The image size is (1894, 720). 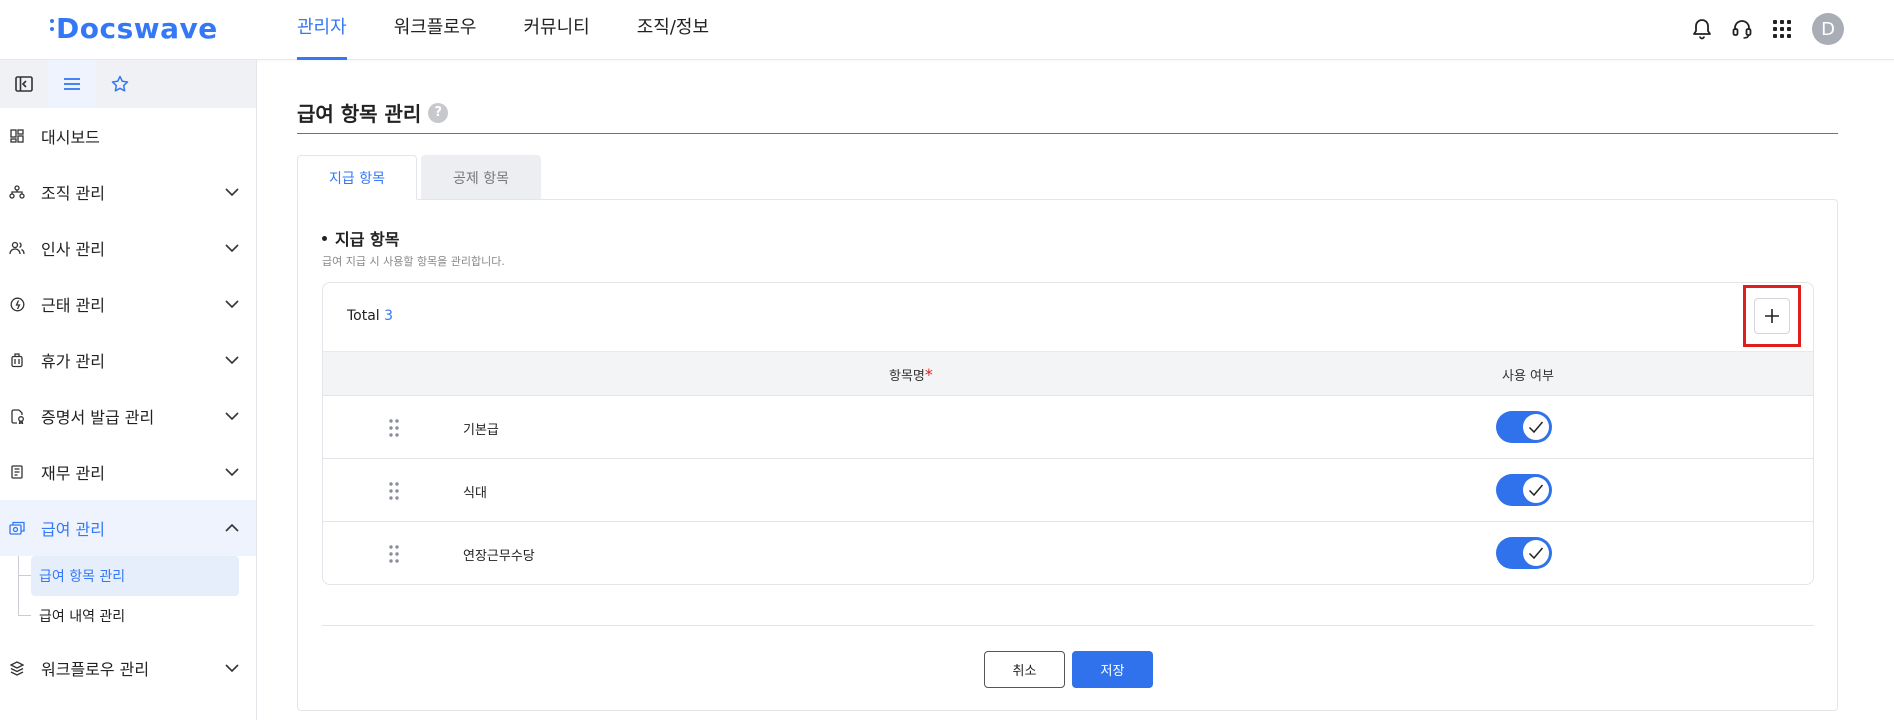 What do you see at coordinates (947, 30) in the screenshot?
I see `top-navigation-bar: Docswave 관리자 워크플로우 커뮤니티 조직/정보 D` at bounding box center [947, 30].